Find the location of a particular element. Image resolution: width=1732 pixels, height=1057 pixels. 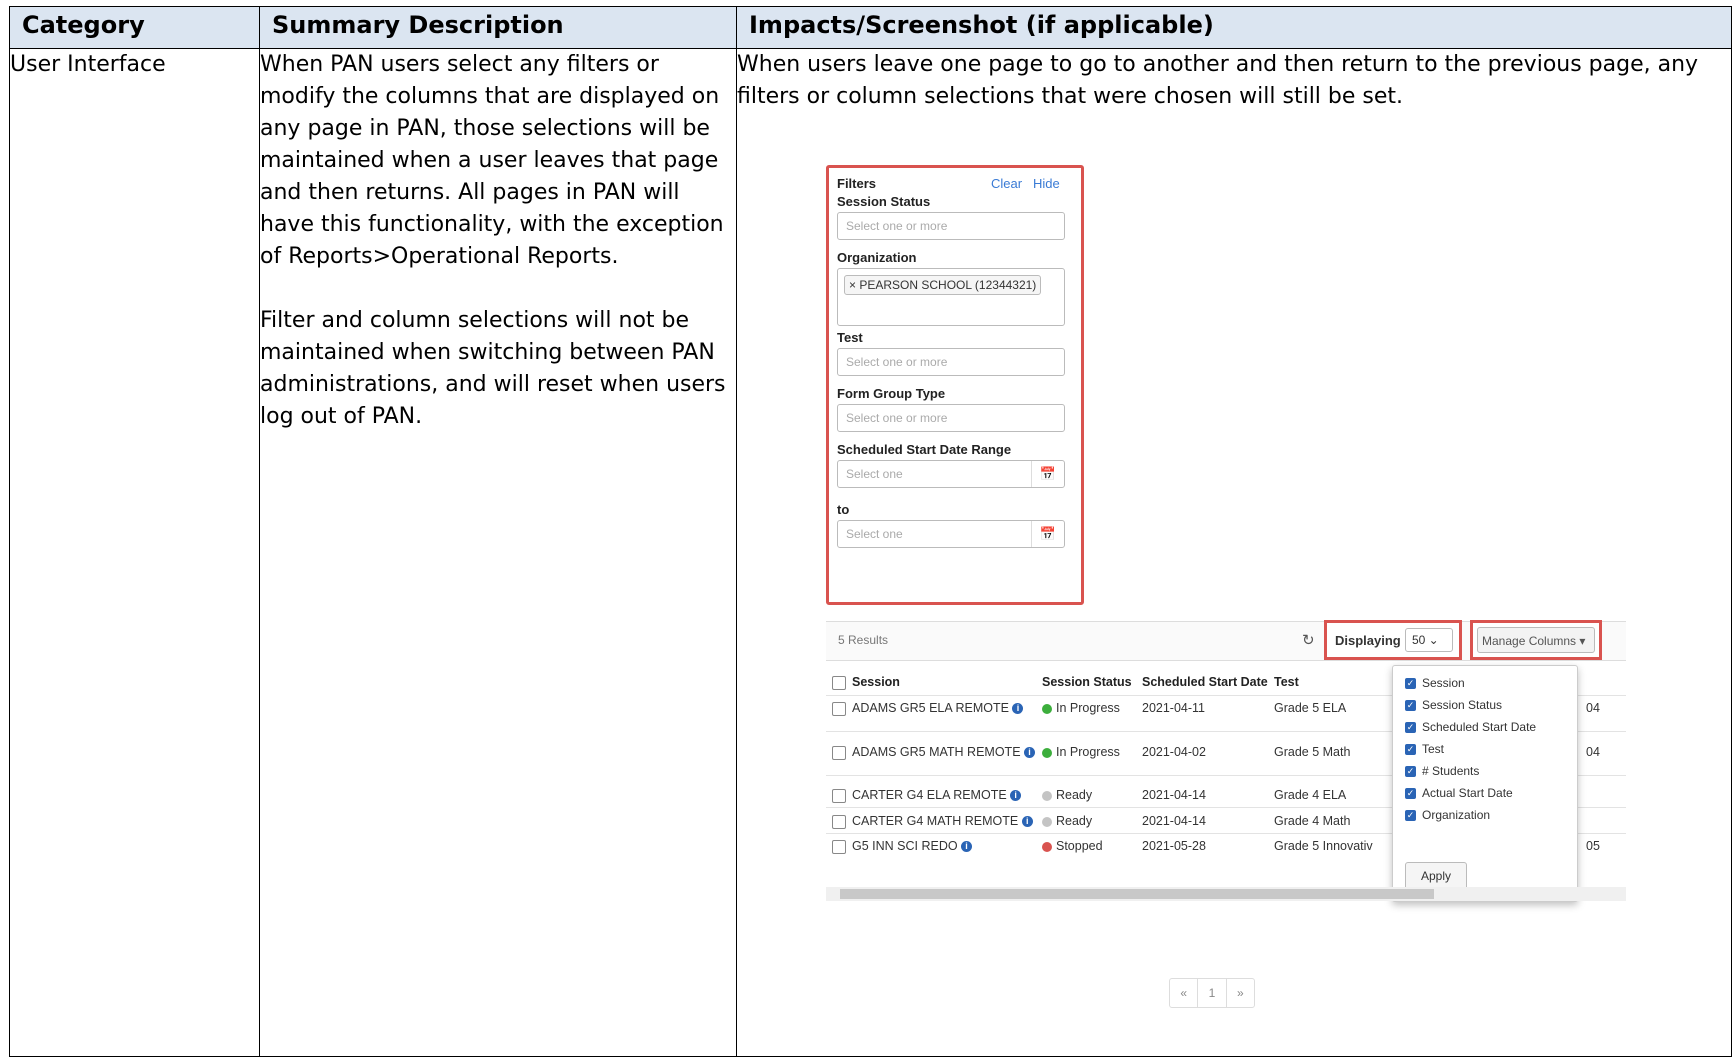

next-page-button: » is located at coordinates (1240, 993).